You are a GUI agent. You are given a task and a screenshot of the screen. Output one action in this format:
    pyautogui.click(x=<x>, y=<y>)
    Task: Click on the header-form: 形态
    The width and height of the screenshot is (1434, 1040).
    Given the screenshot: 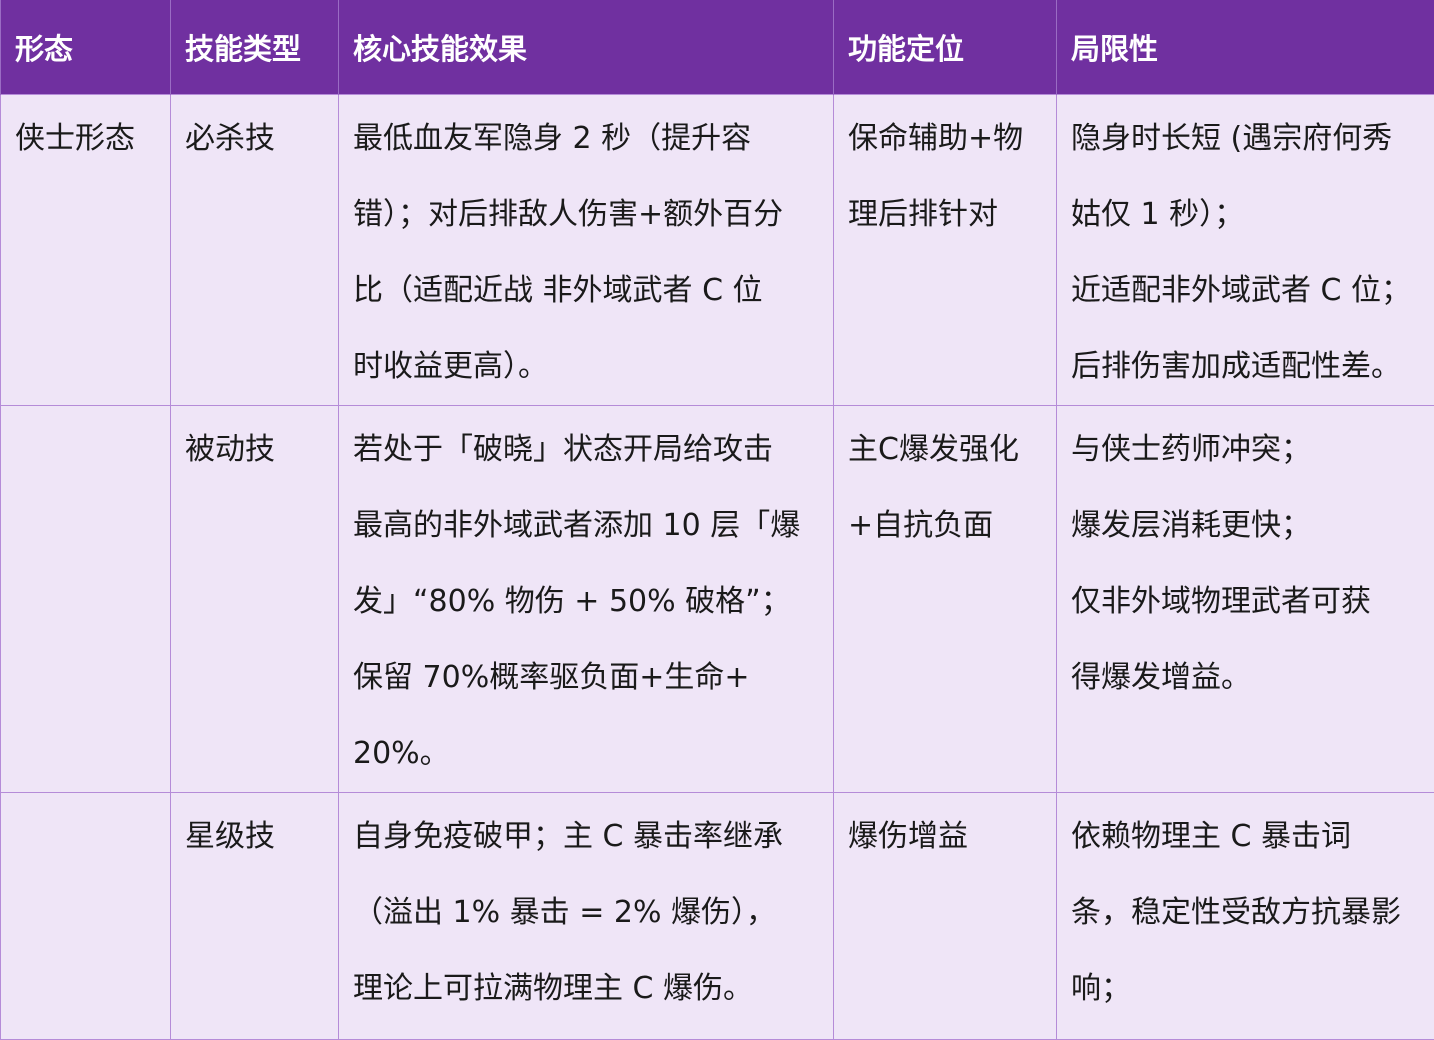 What is the action you would take?
    pyautogui.click(x=86, y=47)
    